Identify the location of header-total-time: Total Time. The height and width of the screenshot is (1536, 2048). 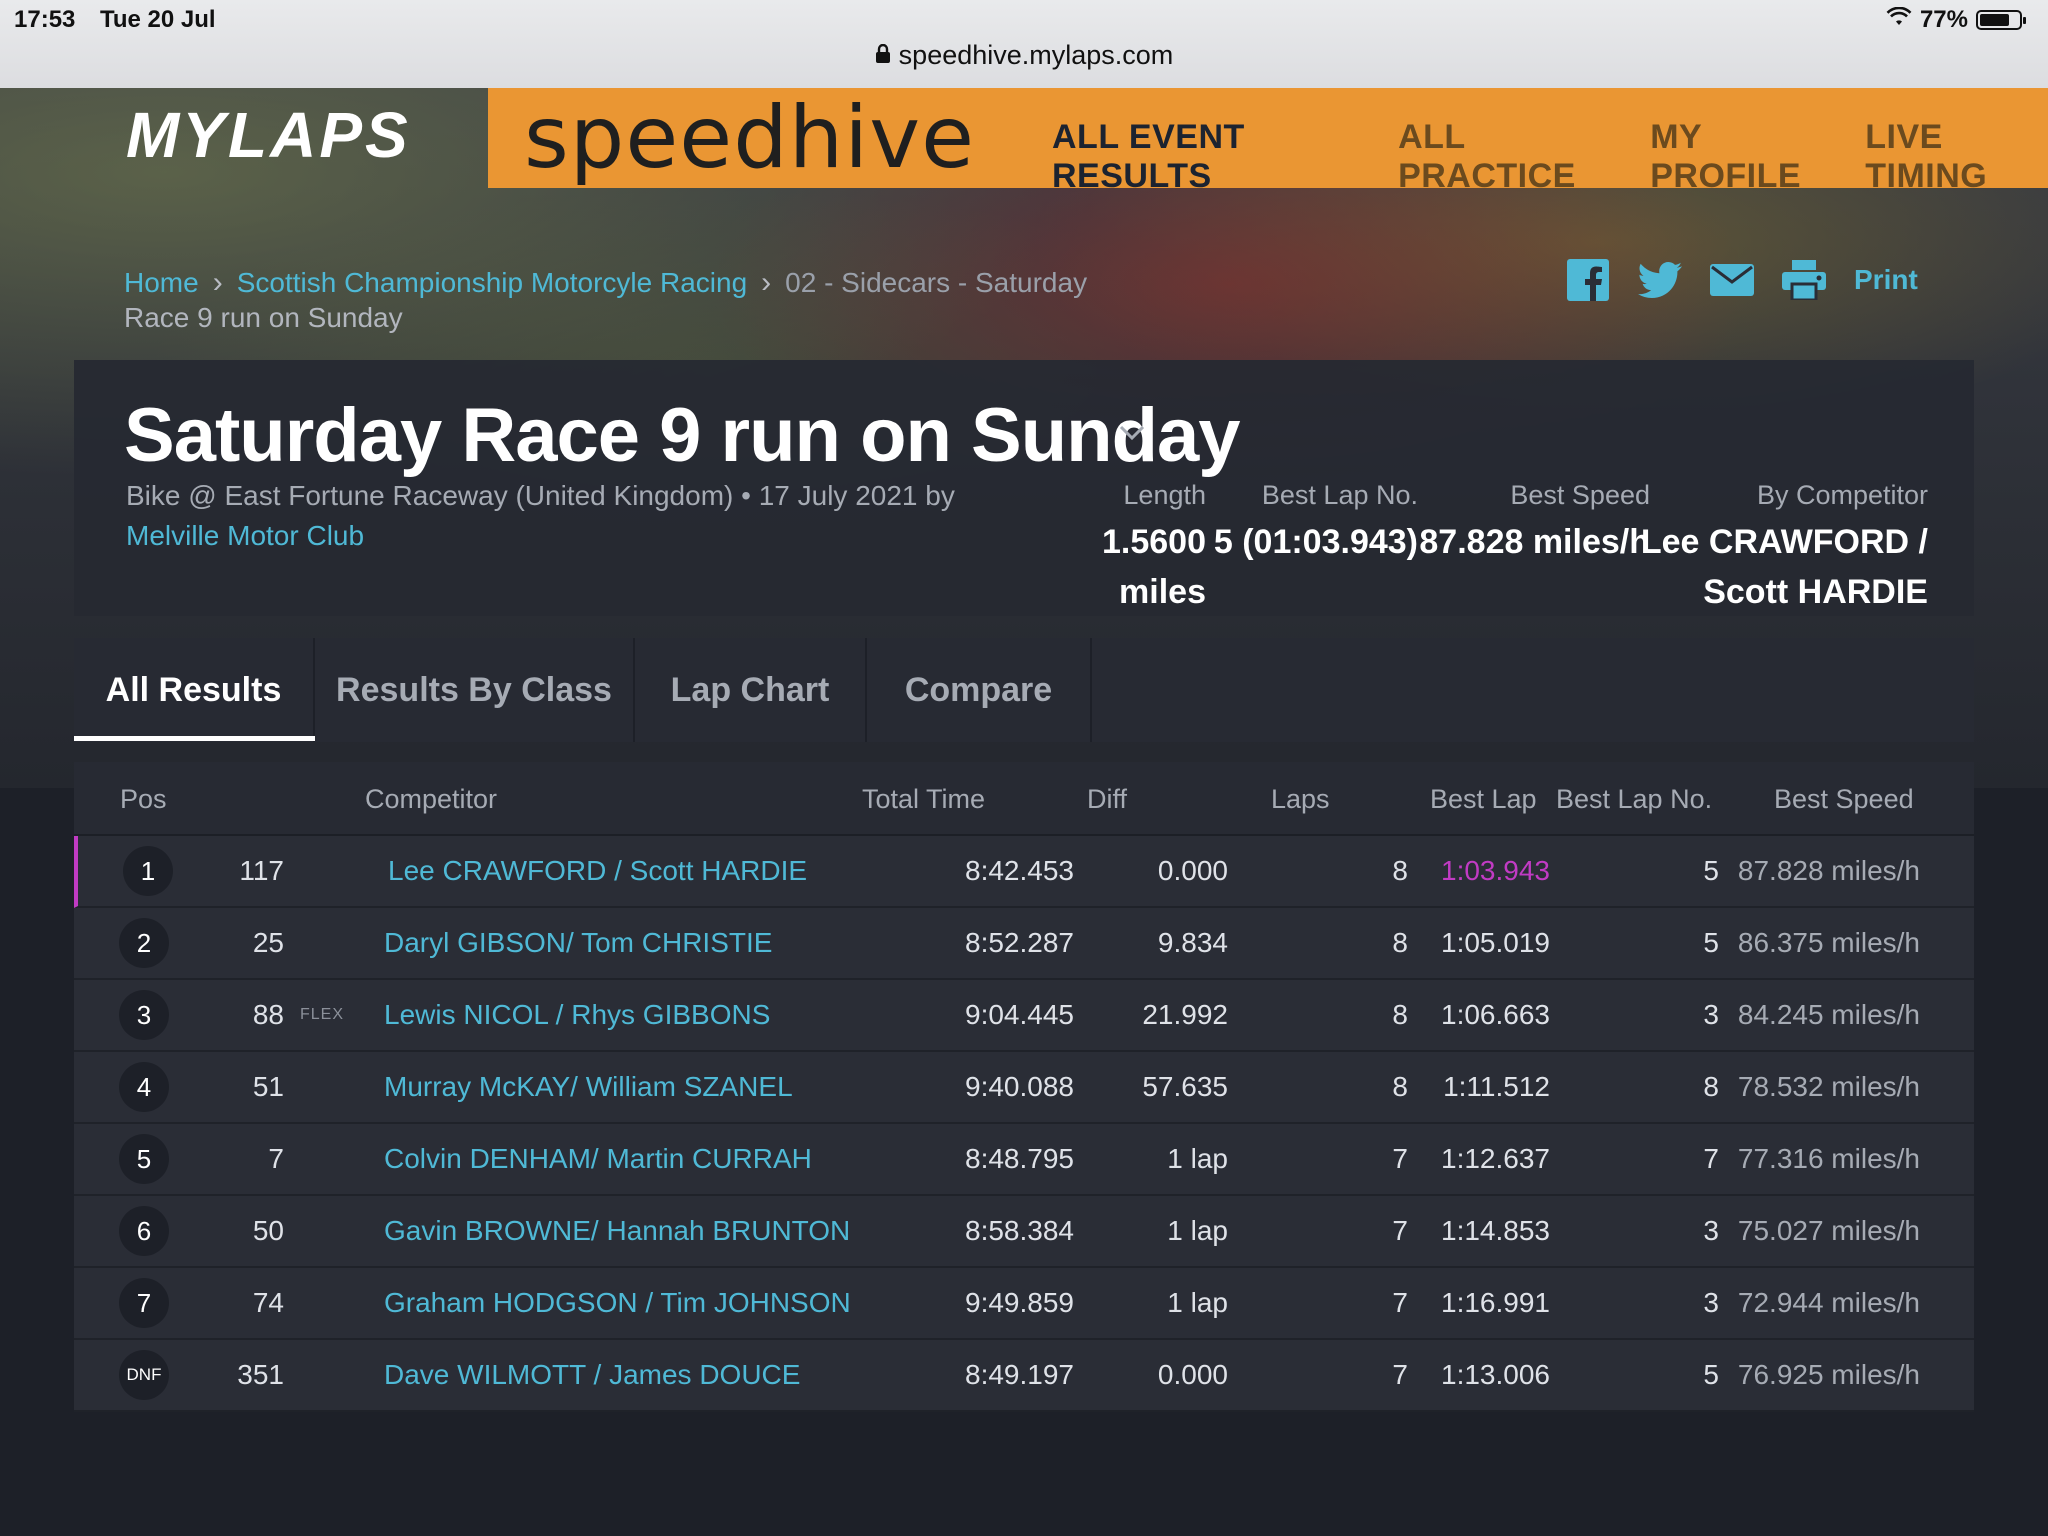
(923, 799).